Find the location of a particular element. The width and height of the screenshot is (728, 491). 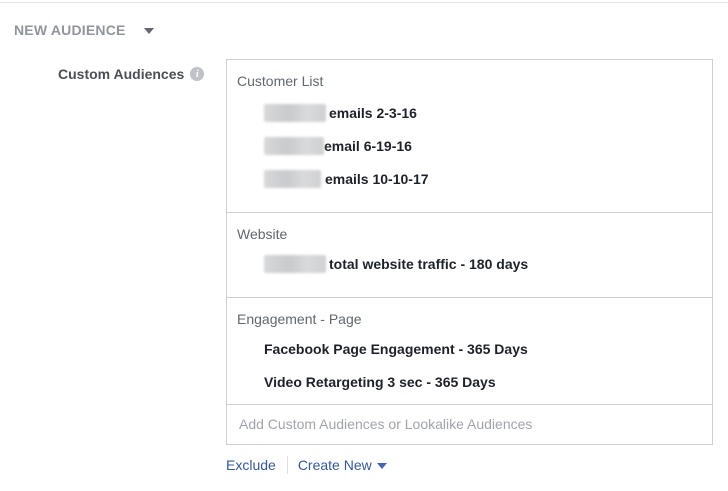

section-title: Customer List is located at coordinates (280, 81).